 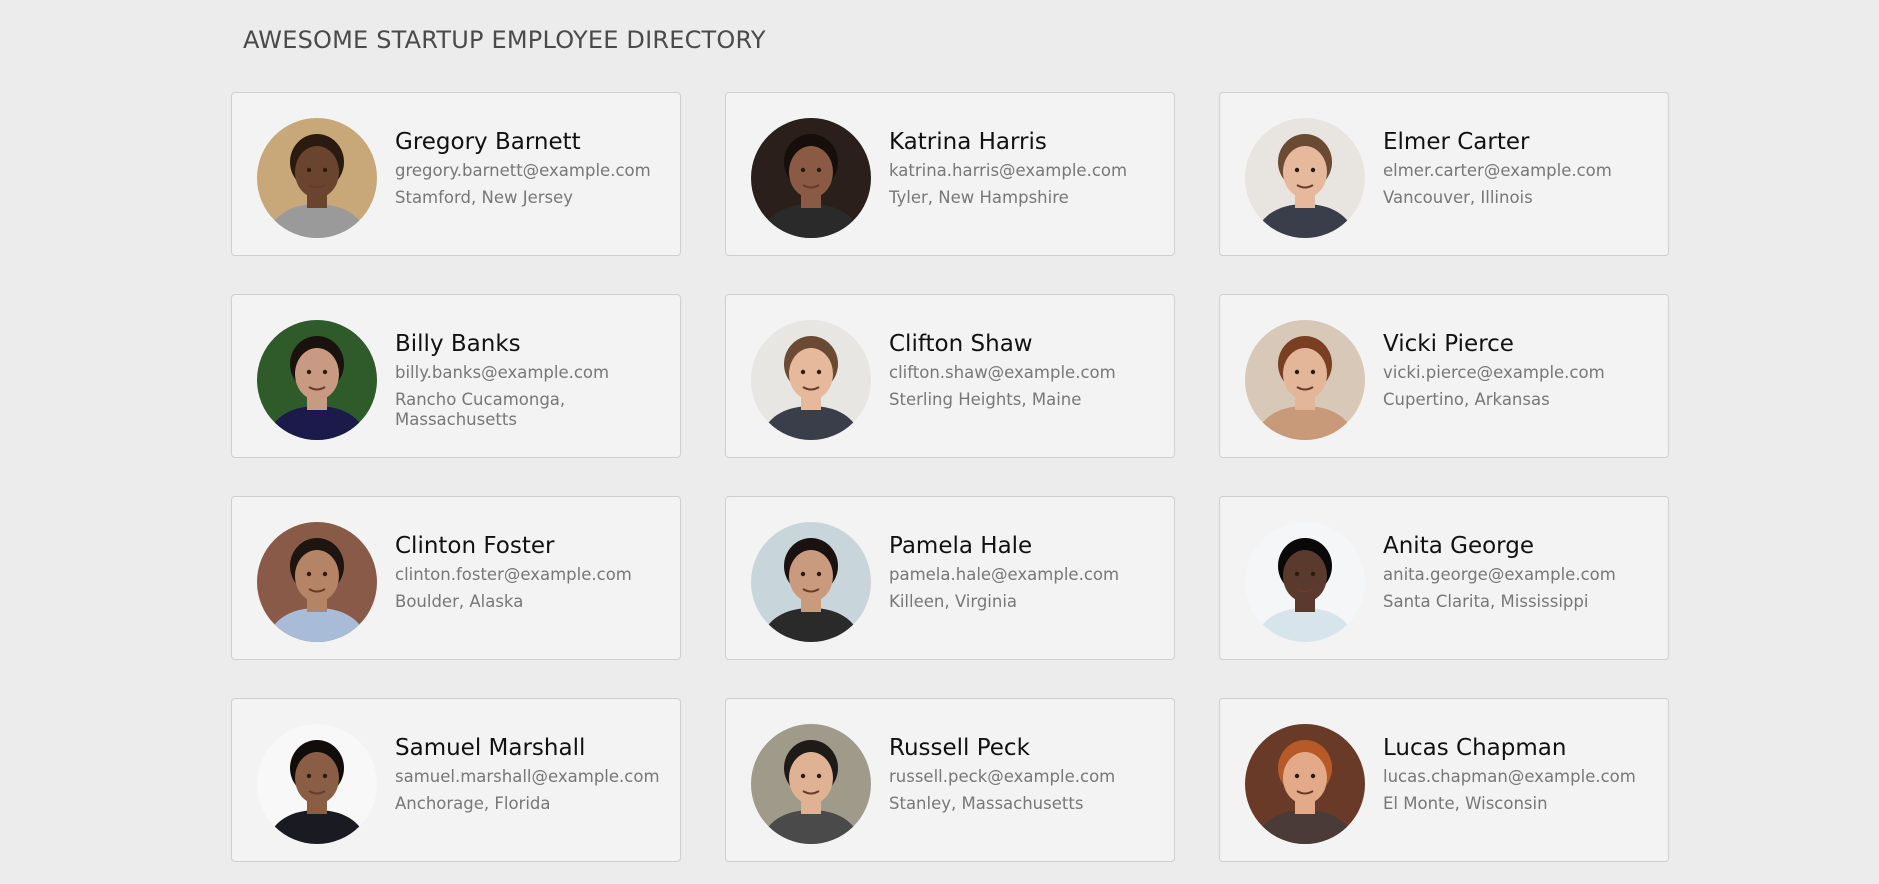 What do you see at coordinates (985, 399) in the screenshot?
I see `employee-location: Sterling Heights, Maine` at bounding box center [985, 399].